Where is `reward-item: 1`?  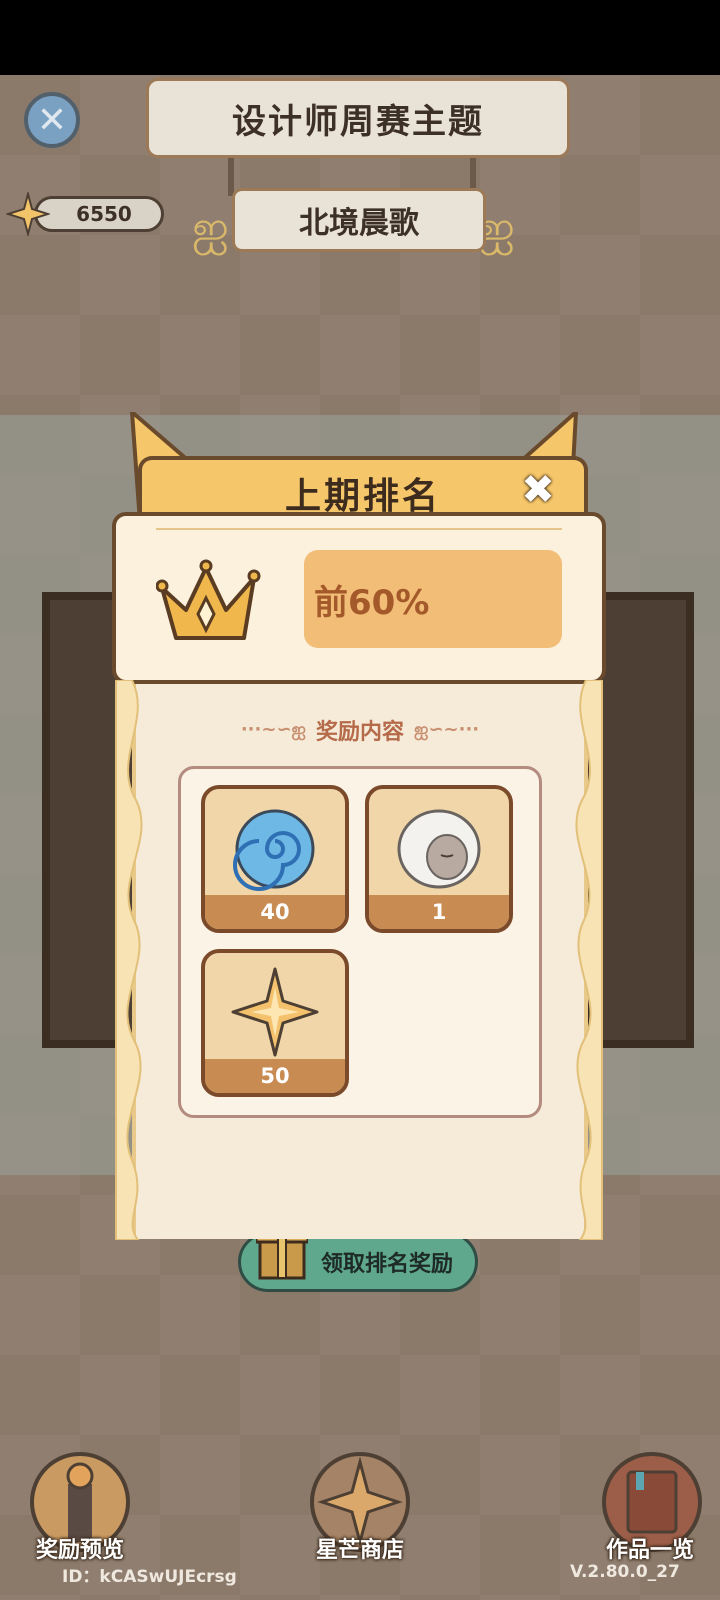 reward-item: 1 is located at coordinates (439, 859).